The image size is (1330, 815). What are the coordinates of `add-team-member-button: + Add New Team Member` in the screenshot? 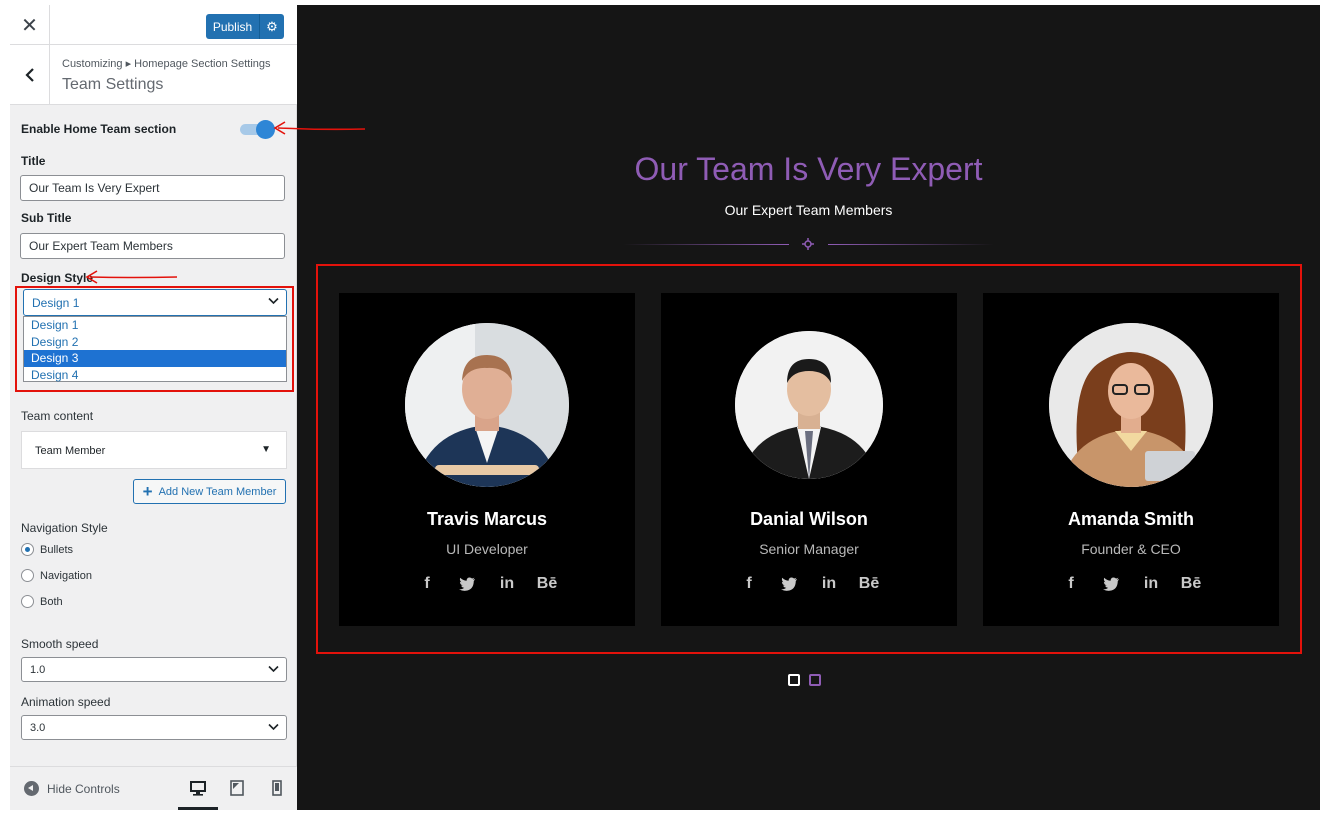 It's located at (209, 491).